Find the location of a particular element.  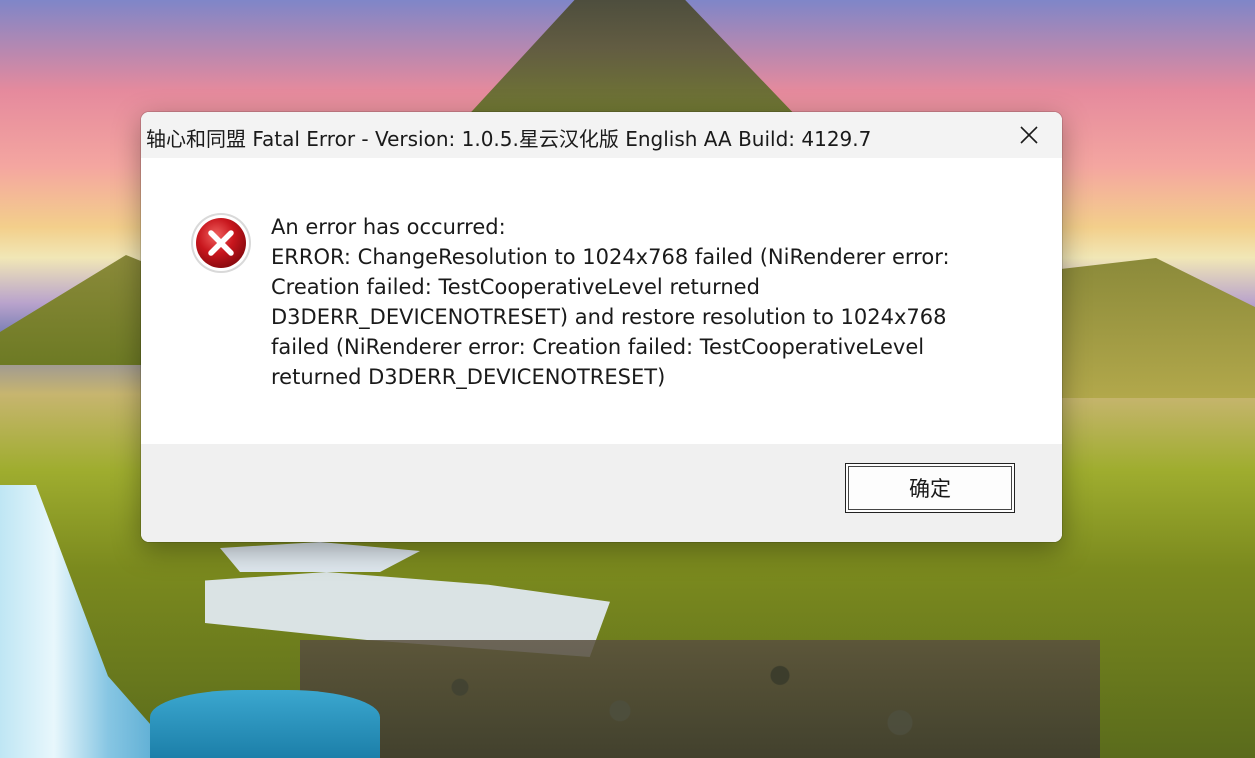

wallpaper-snow-patch is located at coordinates (320, 557).